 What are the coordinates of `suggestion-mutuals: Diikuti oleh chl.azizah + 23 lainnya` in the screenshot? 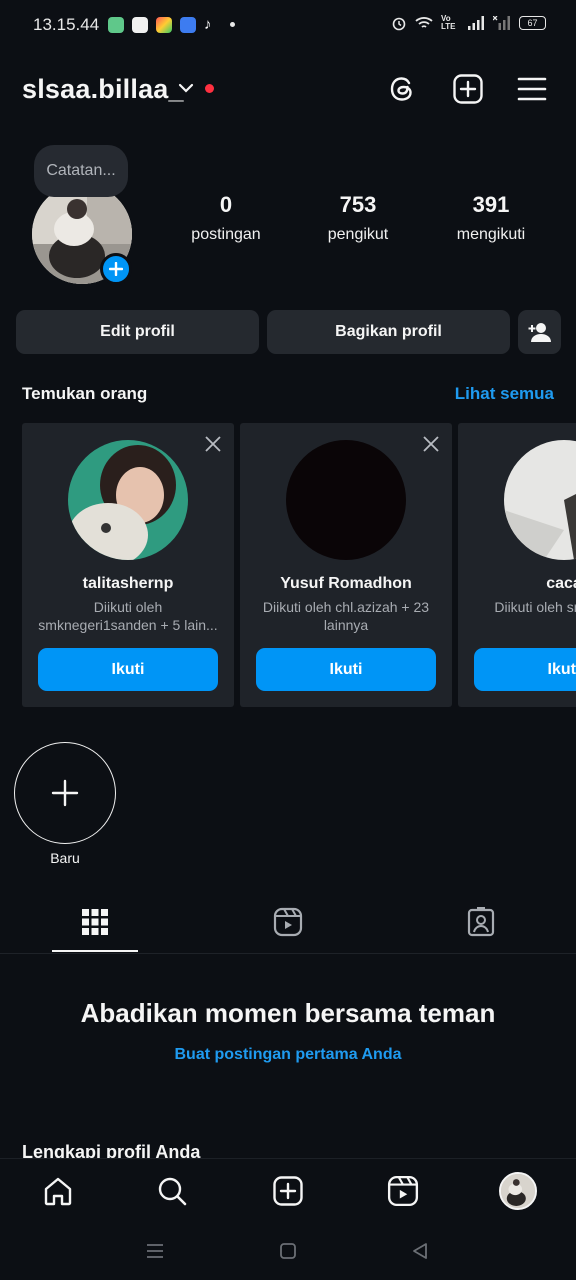 It's located at (346, 616).